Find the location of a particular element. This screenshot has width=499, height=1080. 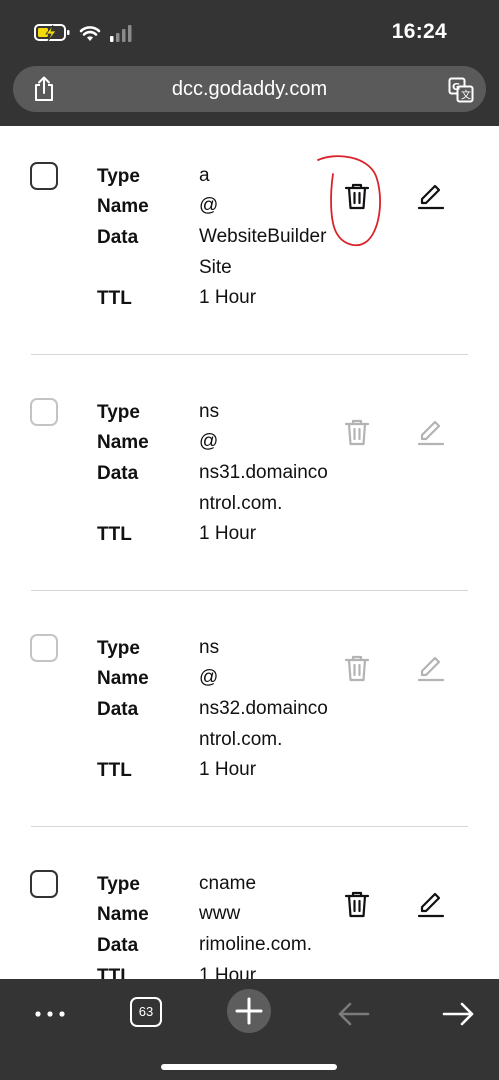

svg-text: 文 is located at coordinates (466, 95).